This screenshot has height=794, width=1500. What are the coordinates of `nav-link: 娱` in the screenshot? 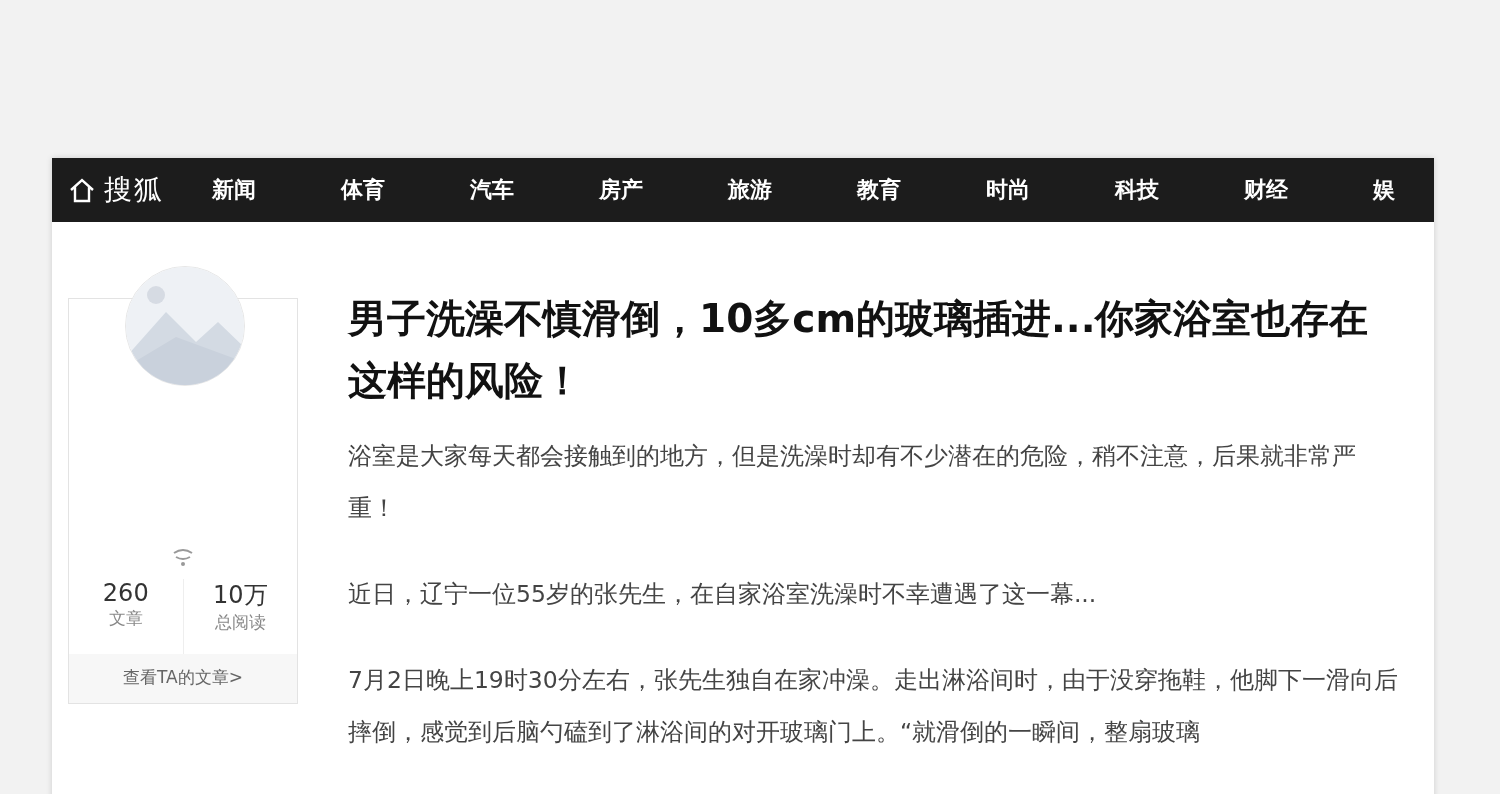 It's located at (1403, 190).